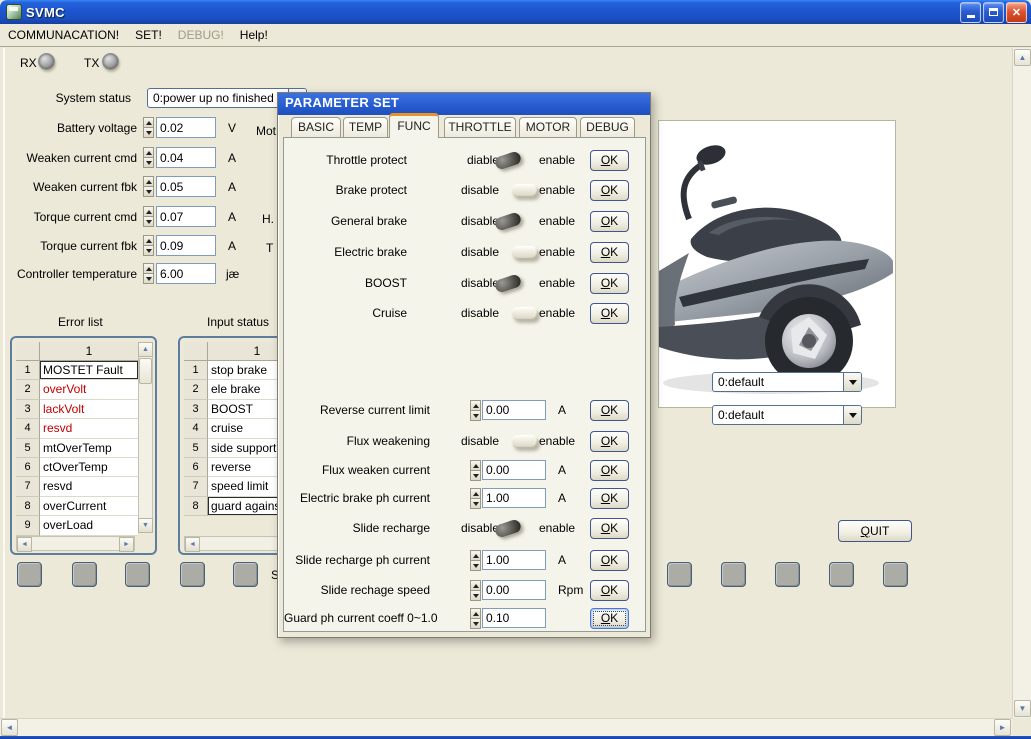  What do you see at coordinates (186, 127) in the screenshot?
I see `battery-voltage-input` at bounding box center [186, 127].